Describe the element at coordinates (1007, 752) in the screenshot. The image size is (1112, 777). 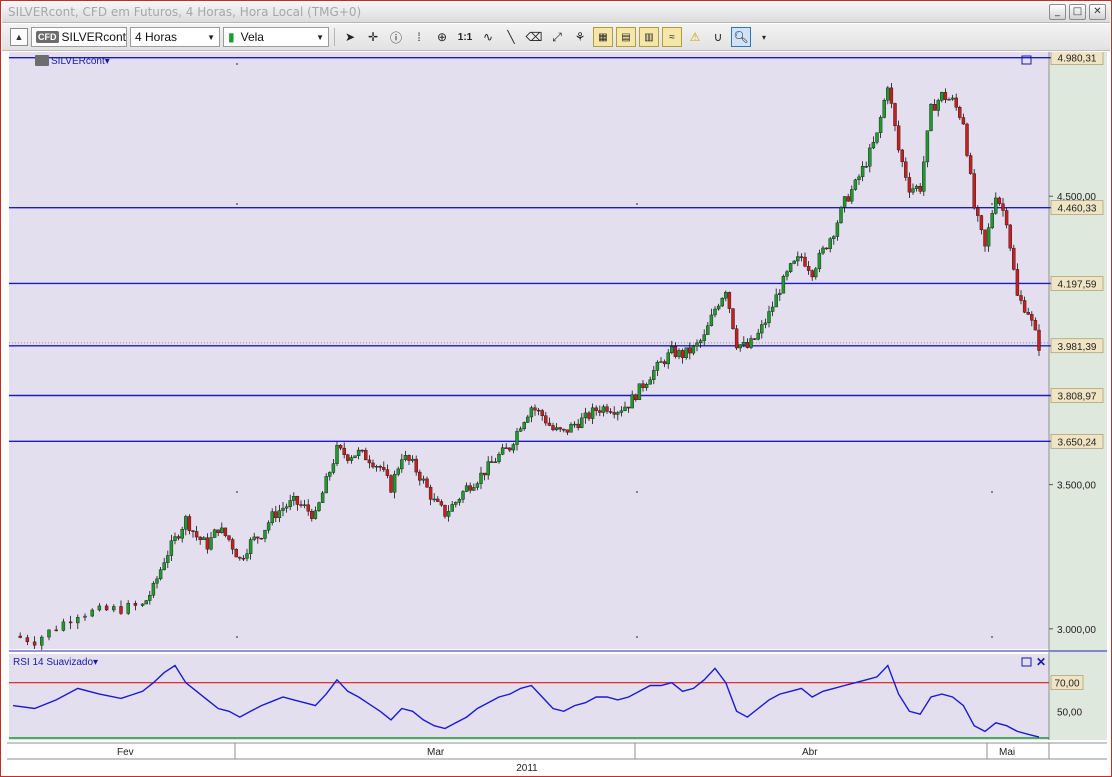
I see `month-label: Mai` at that location.